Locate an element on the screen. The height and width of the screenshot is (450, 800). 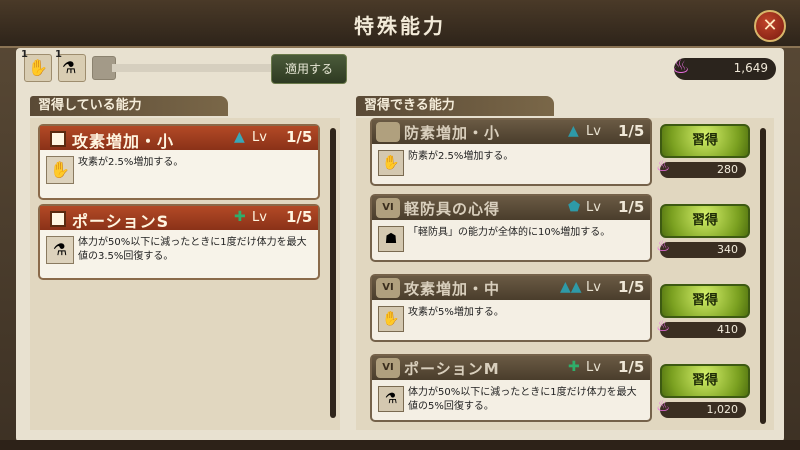
cost-value: 340 is located at coordinates (727, 249).